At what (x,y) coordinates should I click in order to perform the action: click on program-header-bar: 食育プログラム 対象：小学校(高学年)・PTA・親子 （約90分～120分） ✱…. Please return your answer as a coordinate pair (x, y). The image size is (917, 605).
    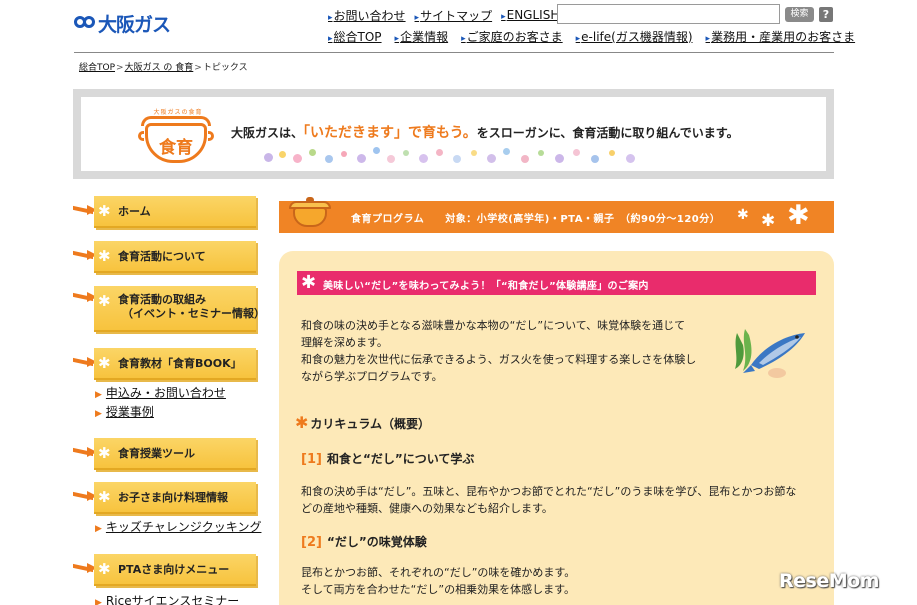
    Looking at the image, I should click on (556, 215).